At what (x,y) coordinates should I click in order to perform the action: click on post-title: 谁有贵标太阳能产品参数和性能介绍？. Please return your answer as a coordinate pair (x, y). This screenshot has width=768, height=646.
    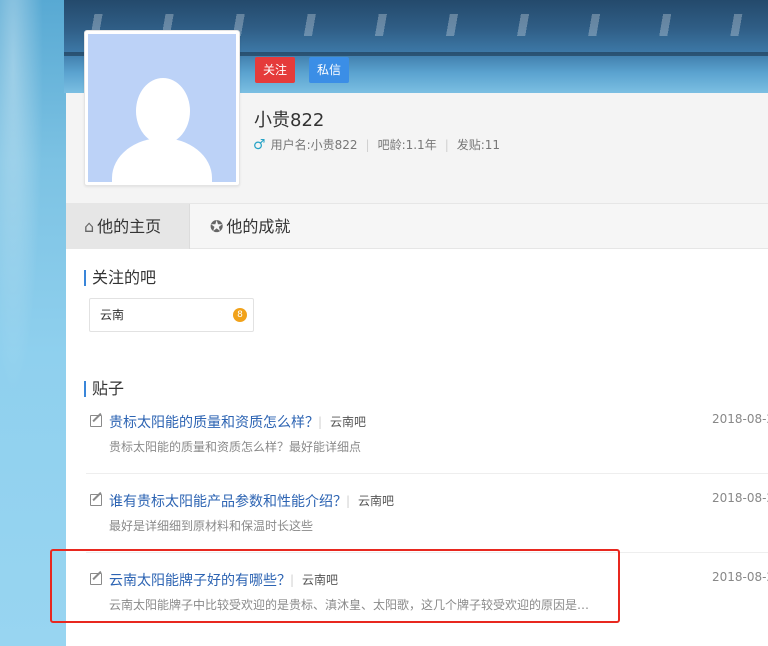
    Looking at the image, I should click on (228, 501).